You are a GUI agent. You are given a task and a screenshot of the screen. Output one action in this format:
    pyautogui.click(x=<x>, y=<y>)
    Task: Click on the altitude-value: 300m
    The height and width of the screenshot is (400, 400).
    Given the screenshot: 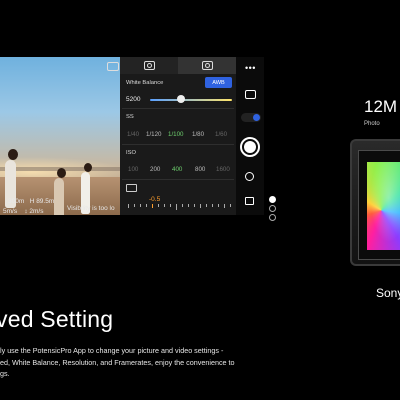 What is the action you would take?
    pyautogui.click(x=16, y=201)
    